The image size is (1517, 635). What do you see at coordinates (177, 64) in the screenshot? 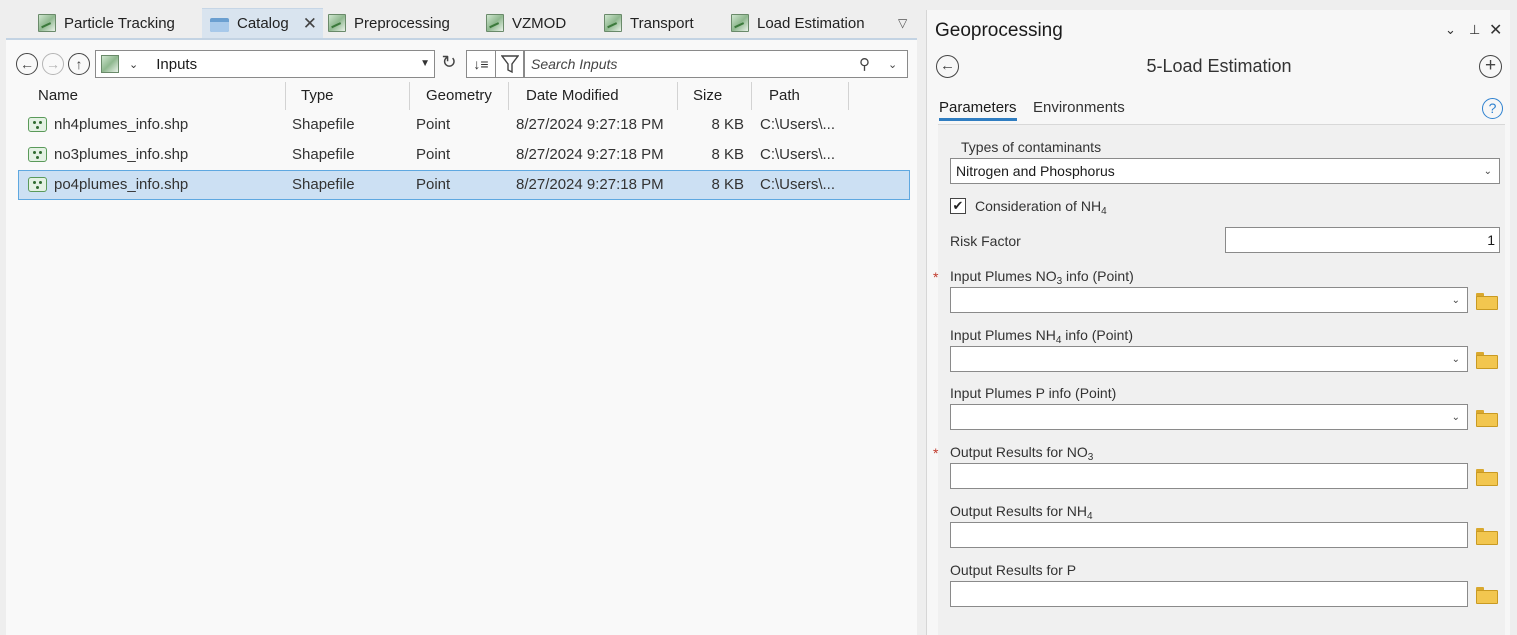
I see `location-text: Inputs` at bounding box center [177, 64].